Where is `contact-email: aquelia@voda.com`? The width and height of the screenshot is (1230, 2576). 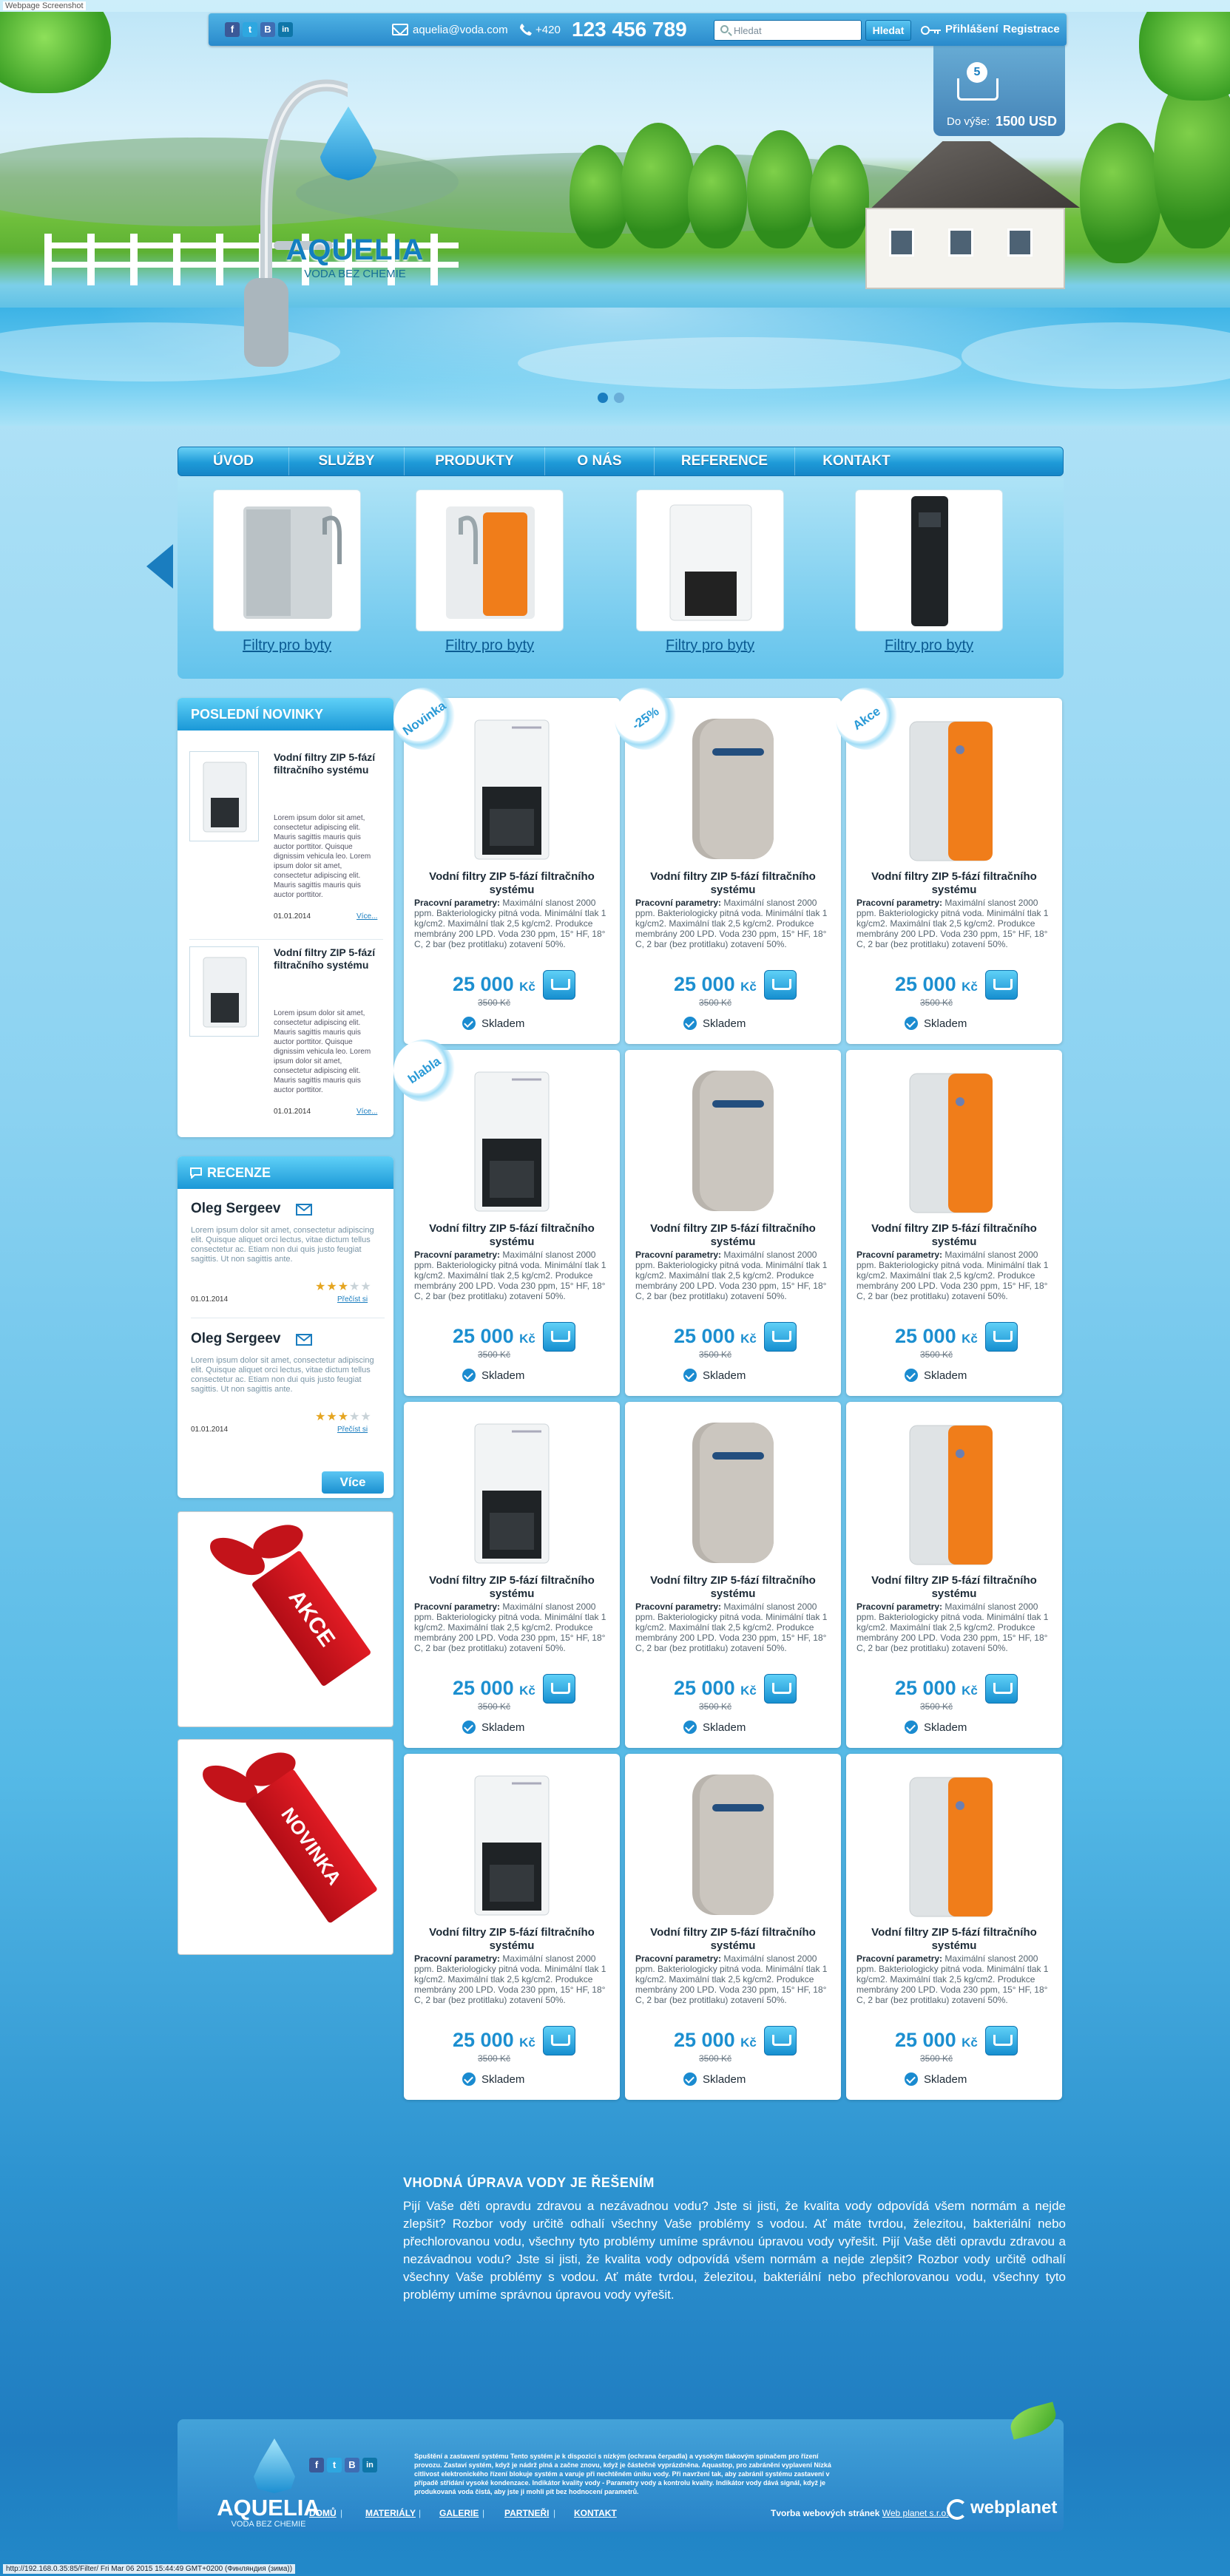 contact-email: aquelia@voda.com is located at coordinates (461, 30).